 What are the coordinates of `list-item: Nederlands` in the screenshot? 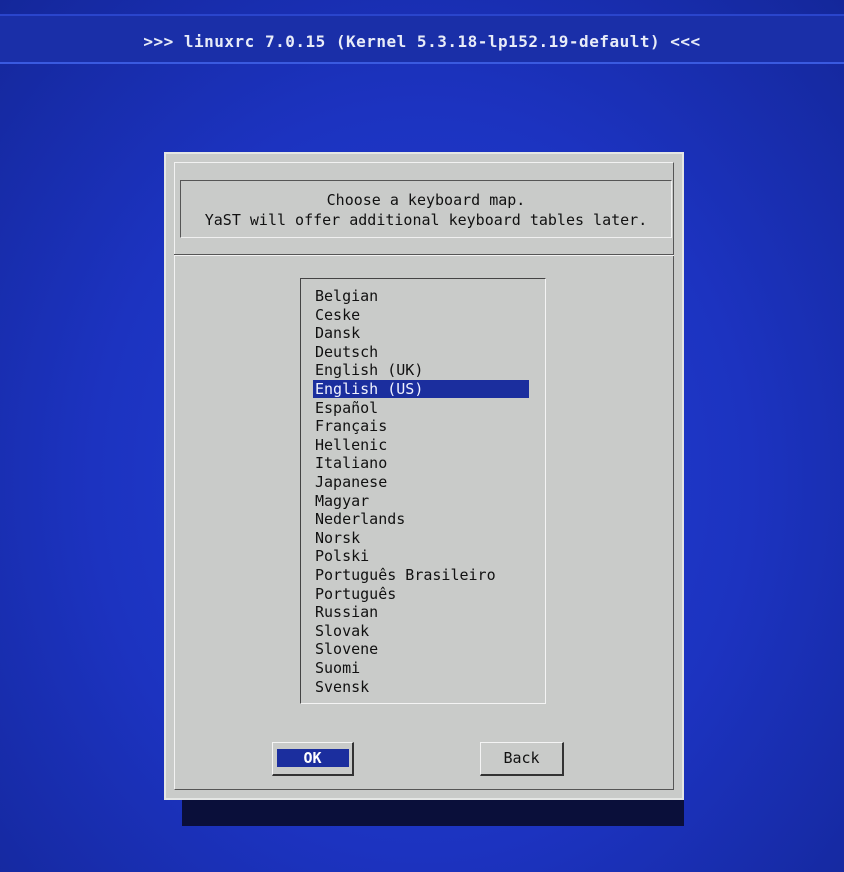 It's located at (359, 519).